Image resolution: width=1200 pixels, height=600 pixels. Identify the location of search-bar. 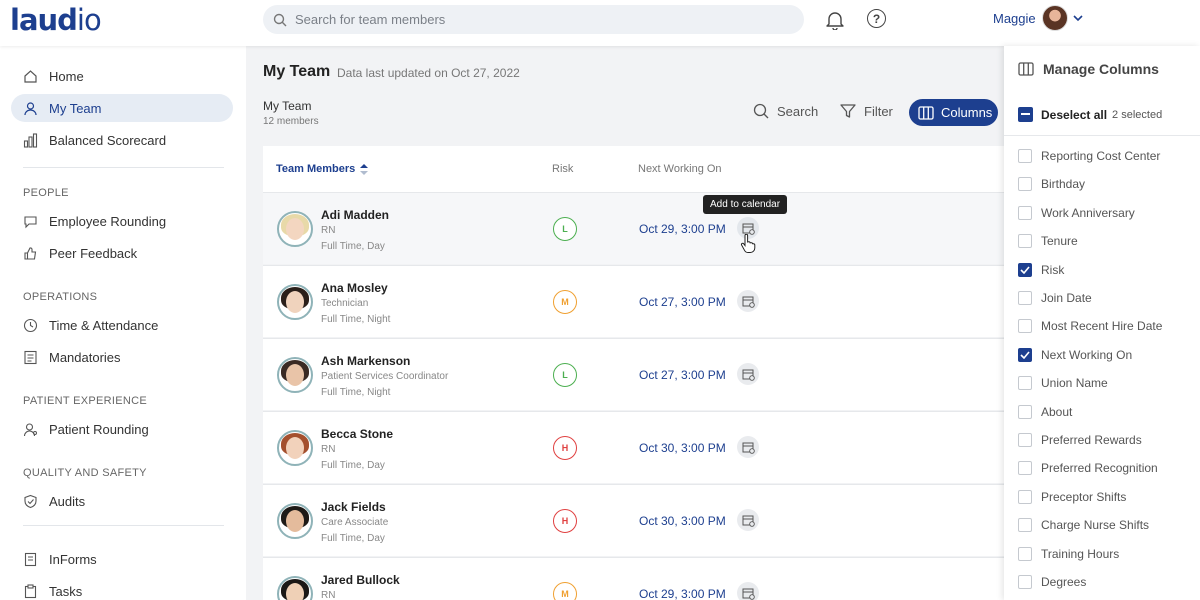
(533, 19).